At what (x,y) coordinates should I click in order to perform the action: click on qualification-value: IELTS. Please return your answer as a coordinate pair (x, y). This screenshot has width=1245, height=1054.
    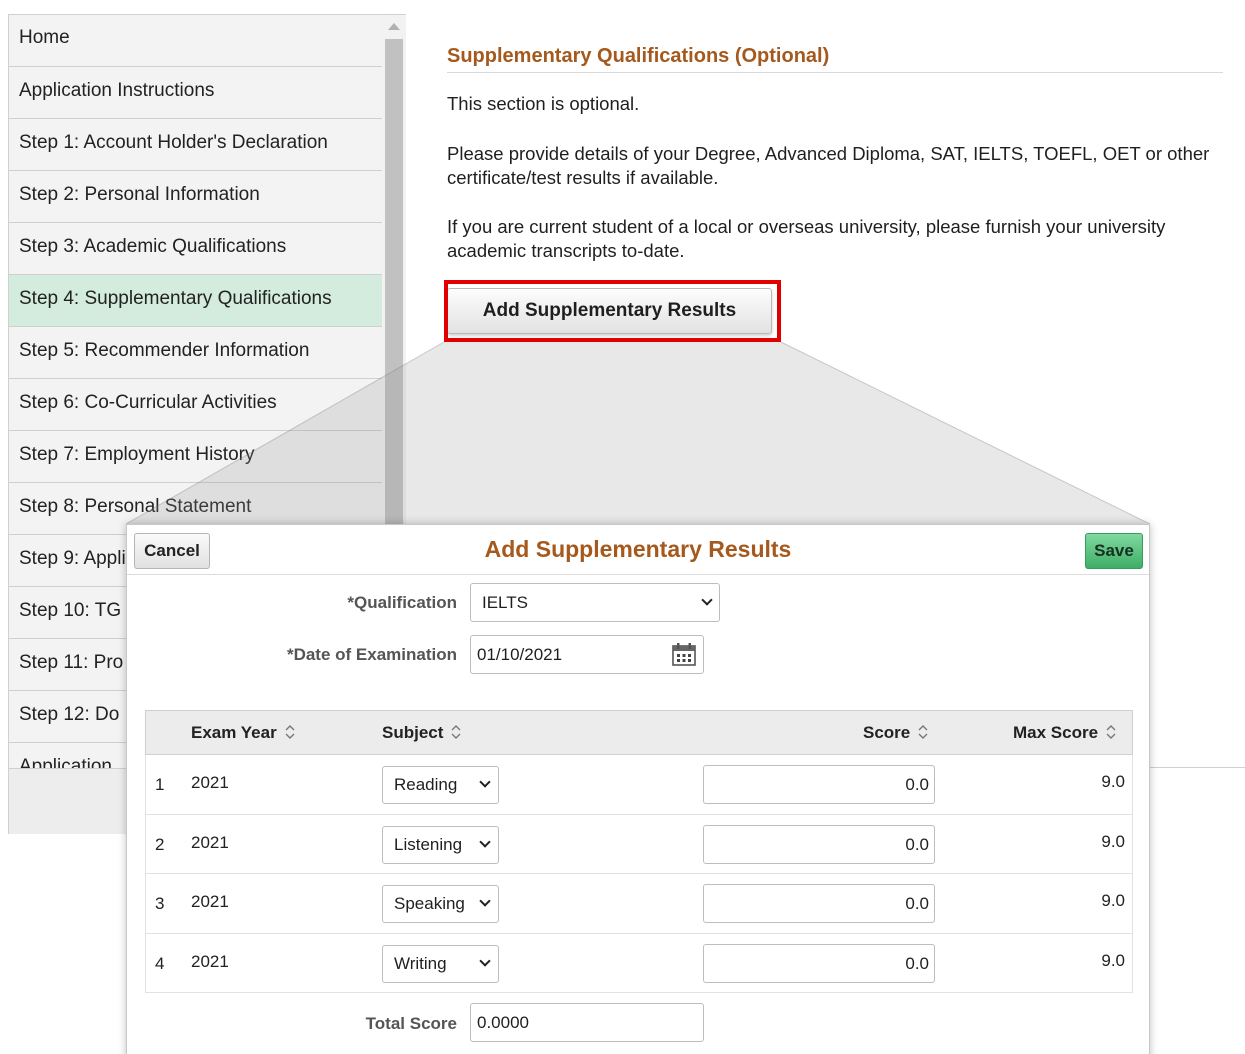
    Looking at the image, I should click on (505, 602).